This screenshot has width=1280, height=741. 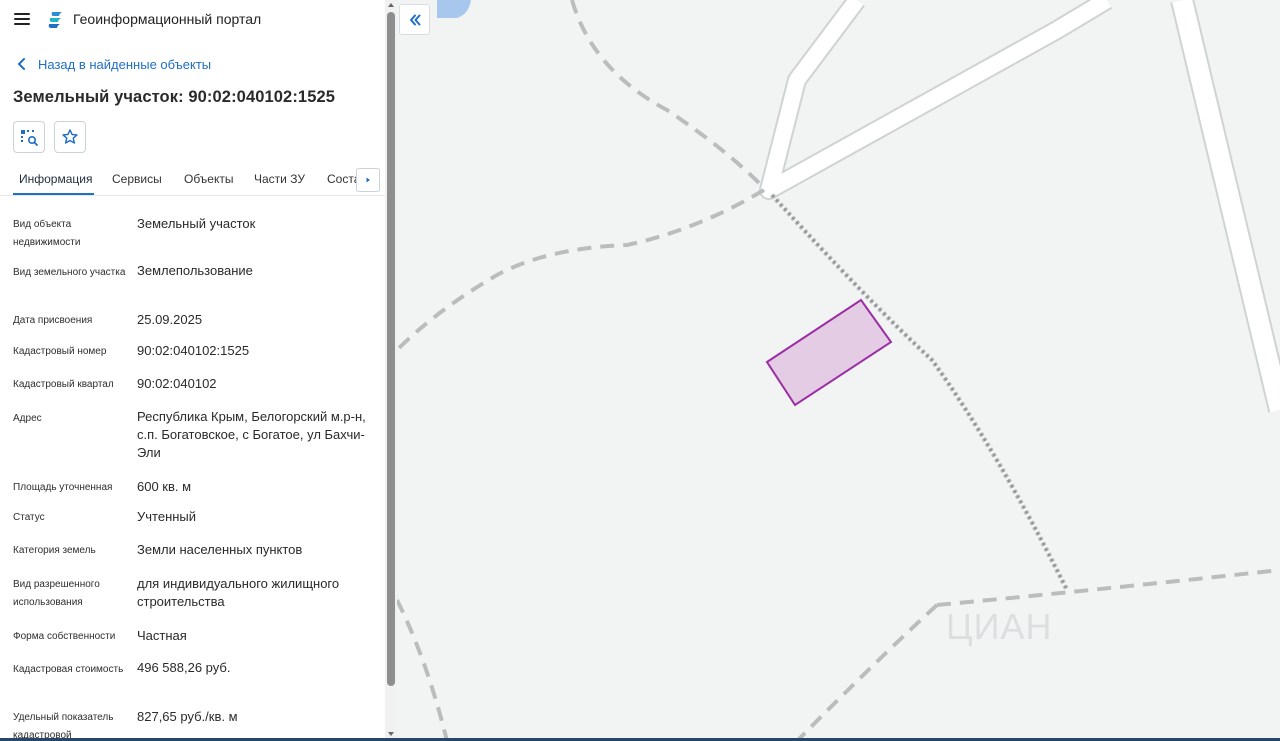 What do you see at coordinates (279, 179) in the screenshot?
I see `tab-parcel-parts: Части ЗУ` at bounding box center [279, 179].